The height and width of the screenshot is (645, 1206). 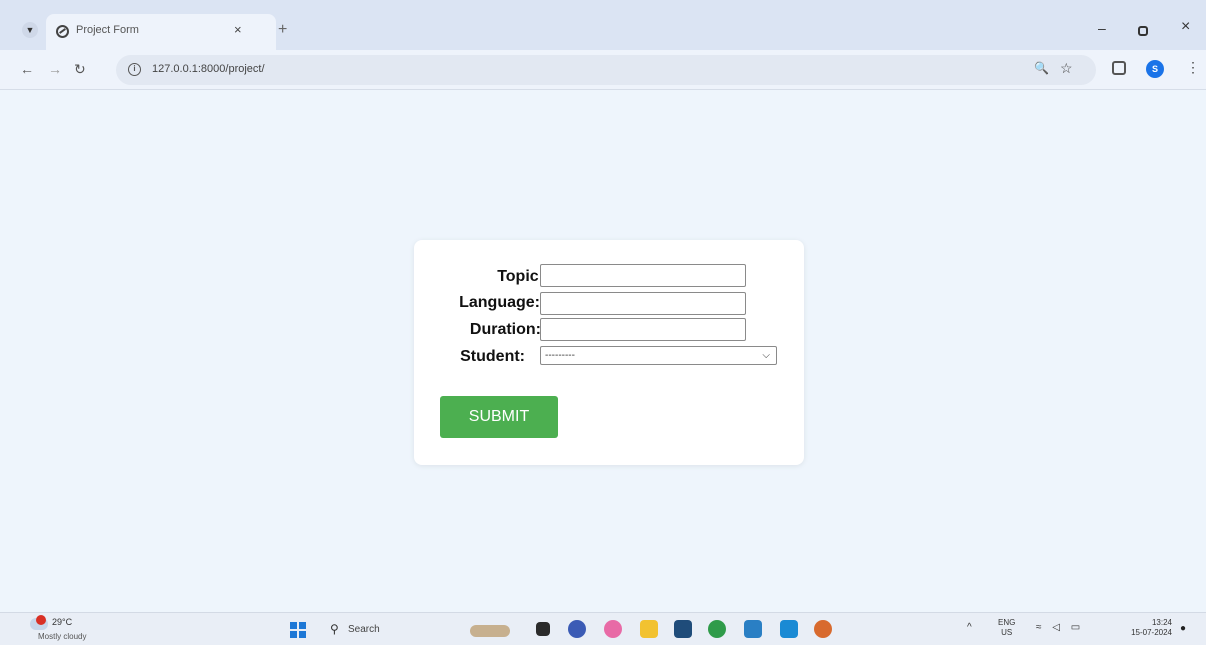 I want to click on language-input, so click(x=643, y=303).